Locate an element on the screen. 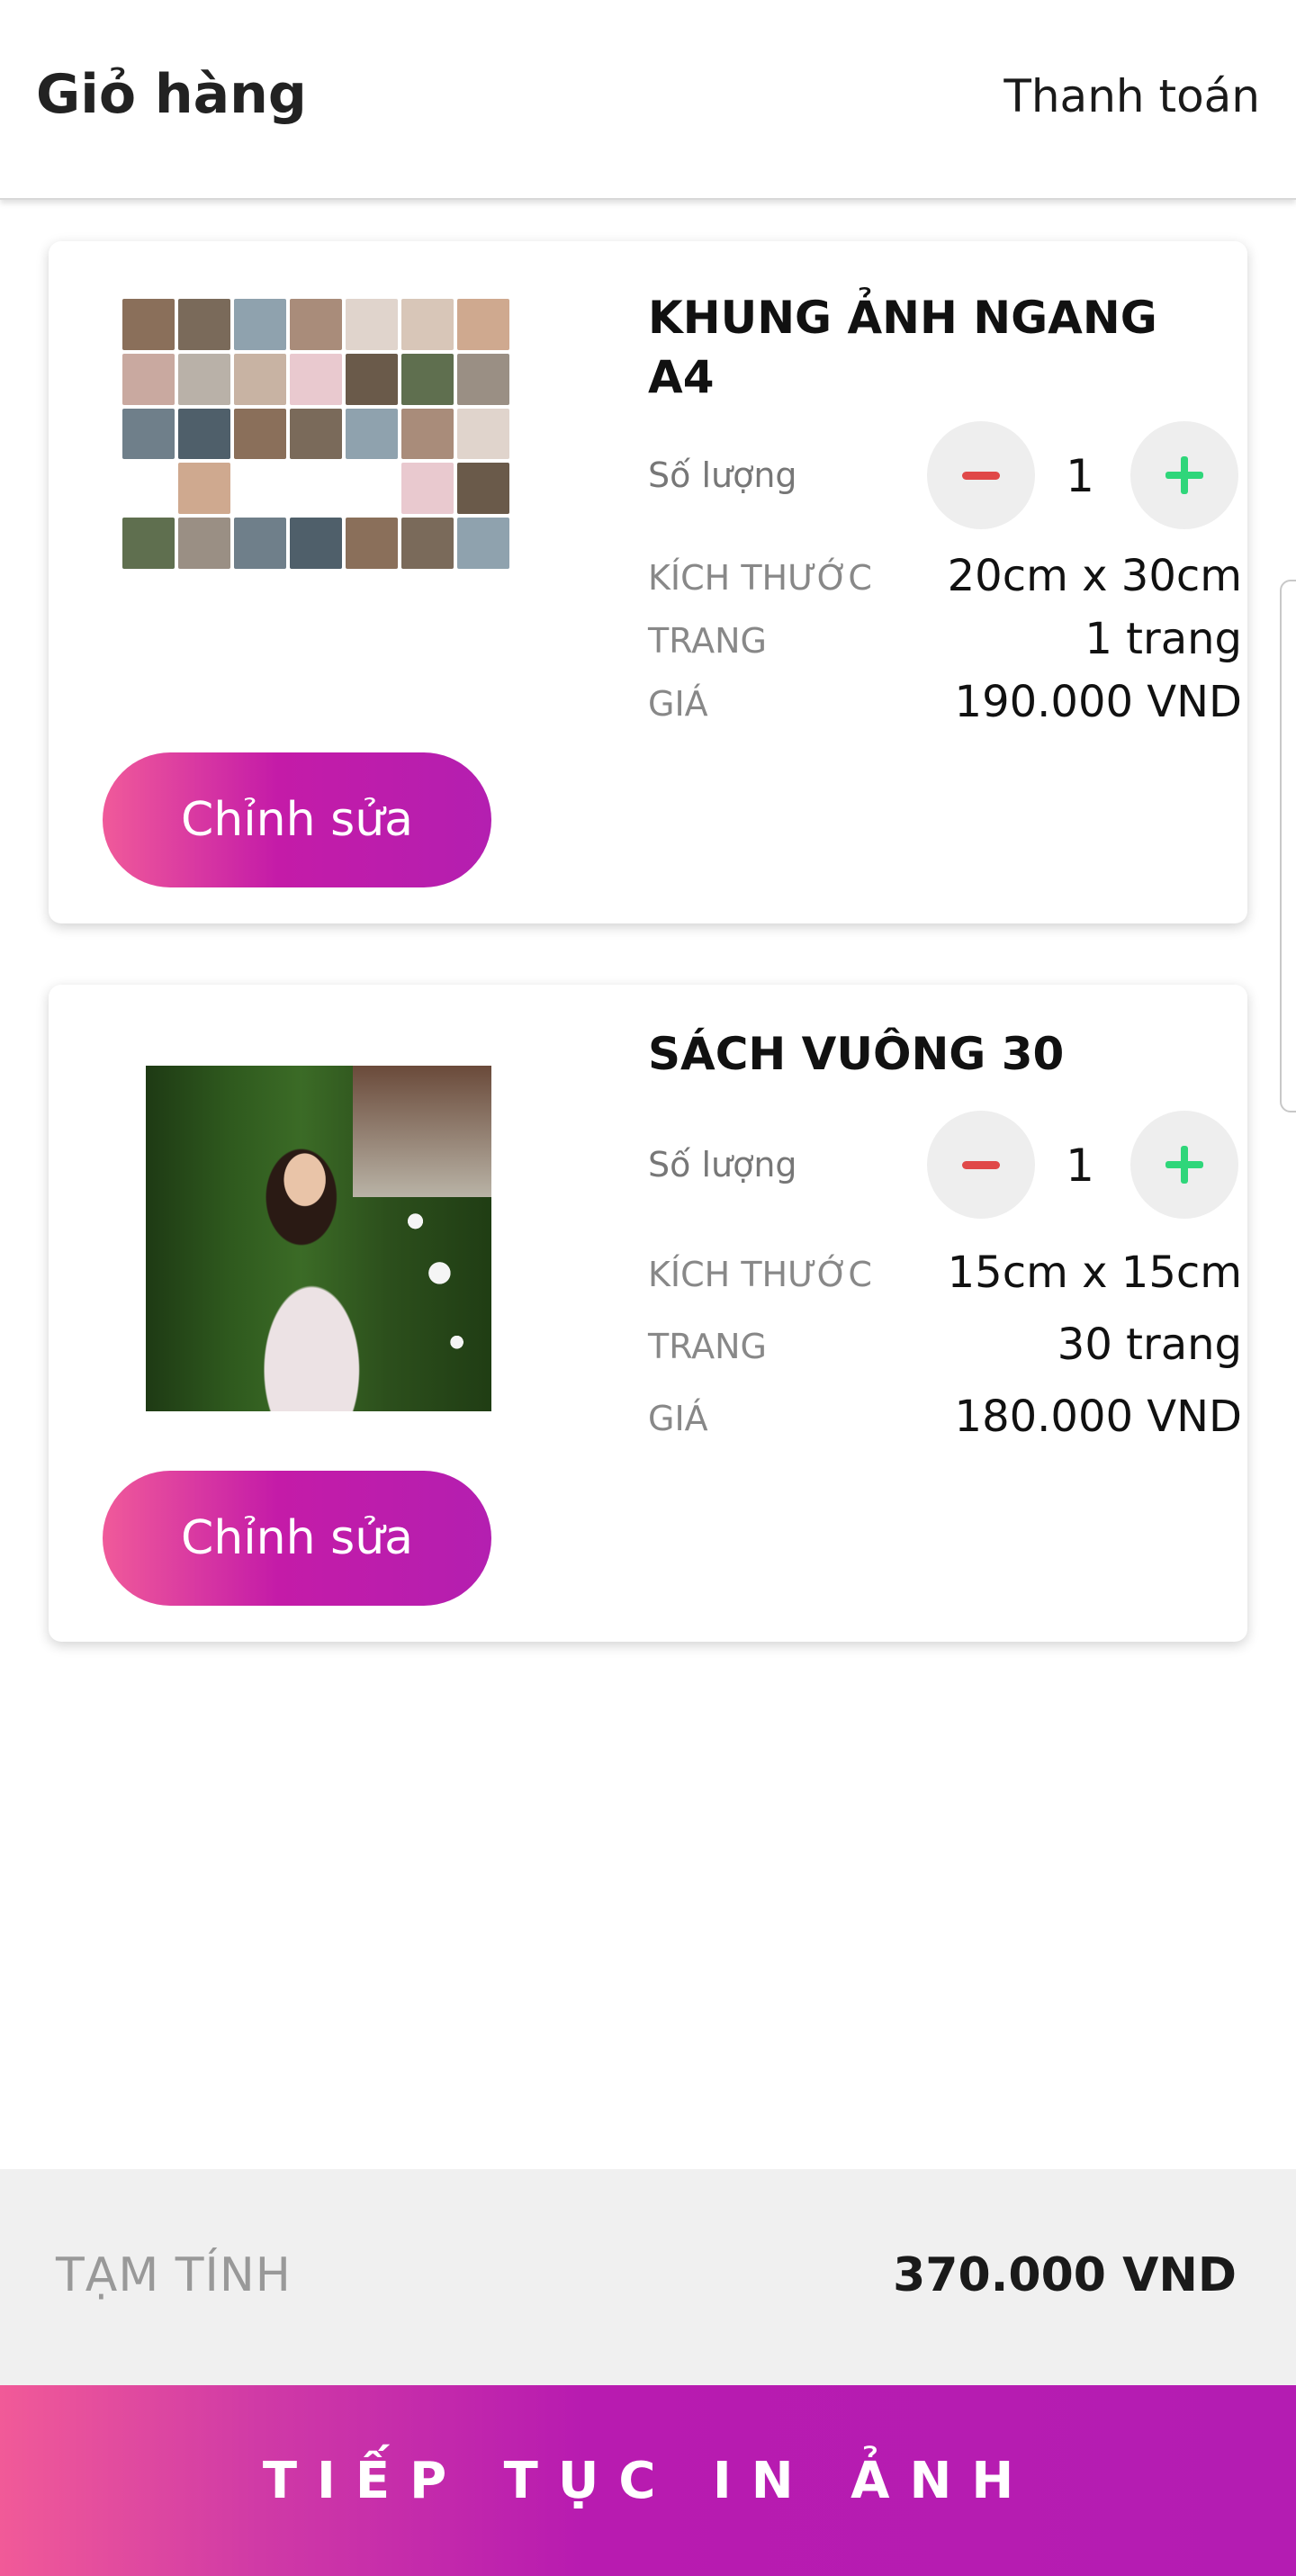 The height and width of the screenshot is (2576, 1296). window-detail is located at coordinates (422, 1131).